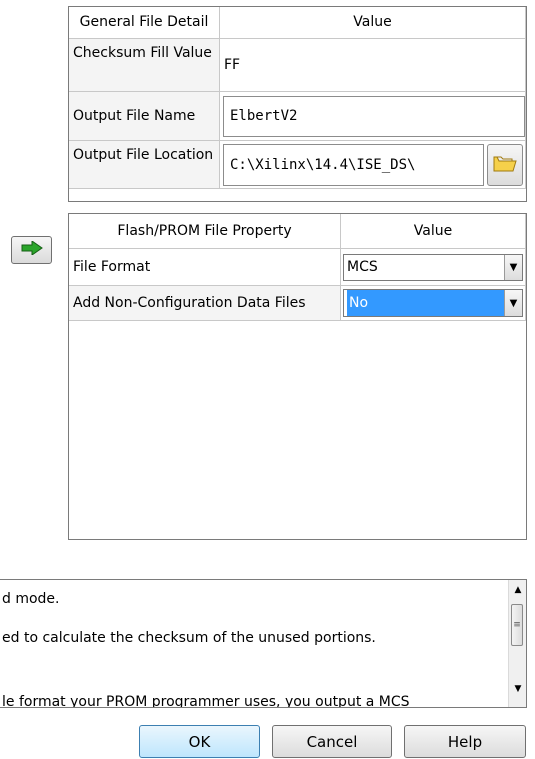  I want to click on file-format-select: MCS ▼, so click(433, 267).